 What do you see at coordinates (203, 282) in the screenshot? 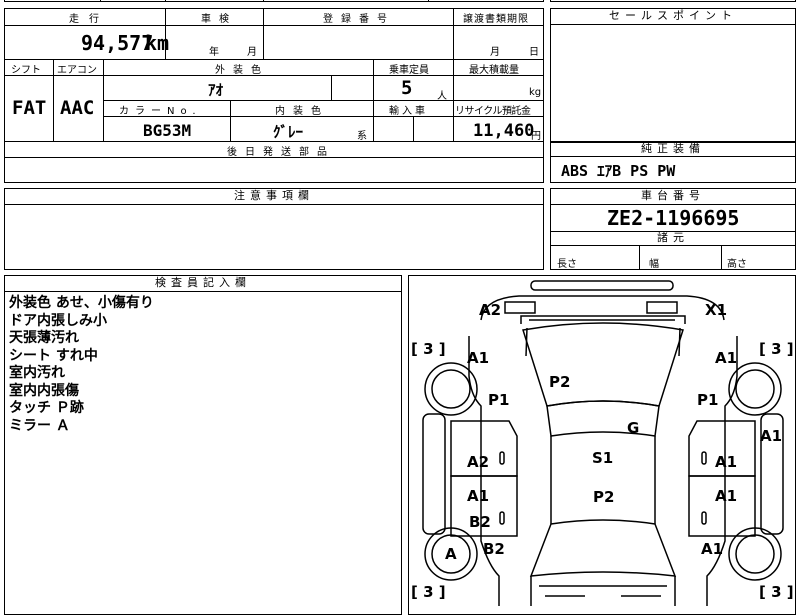
I see `inspector-label: 検査員記入欄` at bounding box center [203, 282].